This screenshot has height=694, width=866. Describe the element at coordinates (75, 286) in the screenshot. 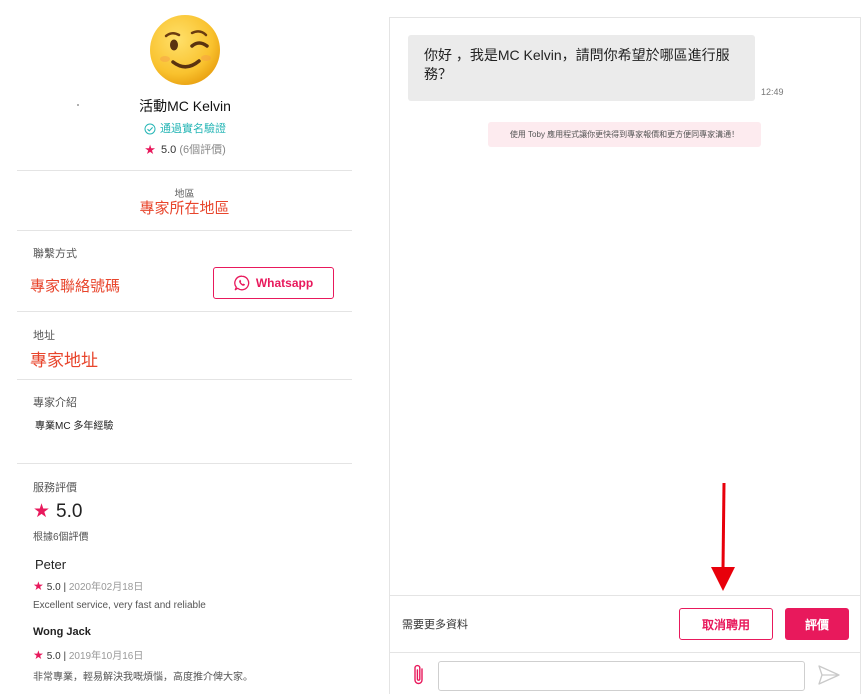

I see `contact-phone: 專家聯絡號碼` at that location.